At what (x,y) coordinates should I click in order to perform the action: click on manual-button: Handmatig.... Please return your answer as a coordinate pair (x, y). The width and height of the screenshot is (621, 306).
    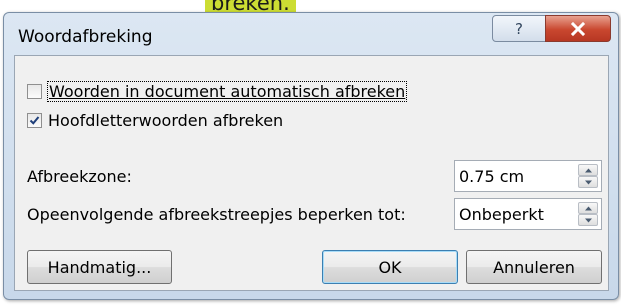
    Looking at the image, I should click on (99, 267).